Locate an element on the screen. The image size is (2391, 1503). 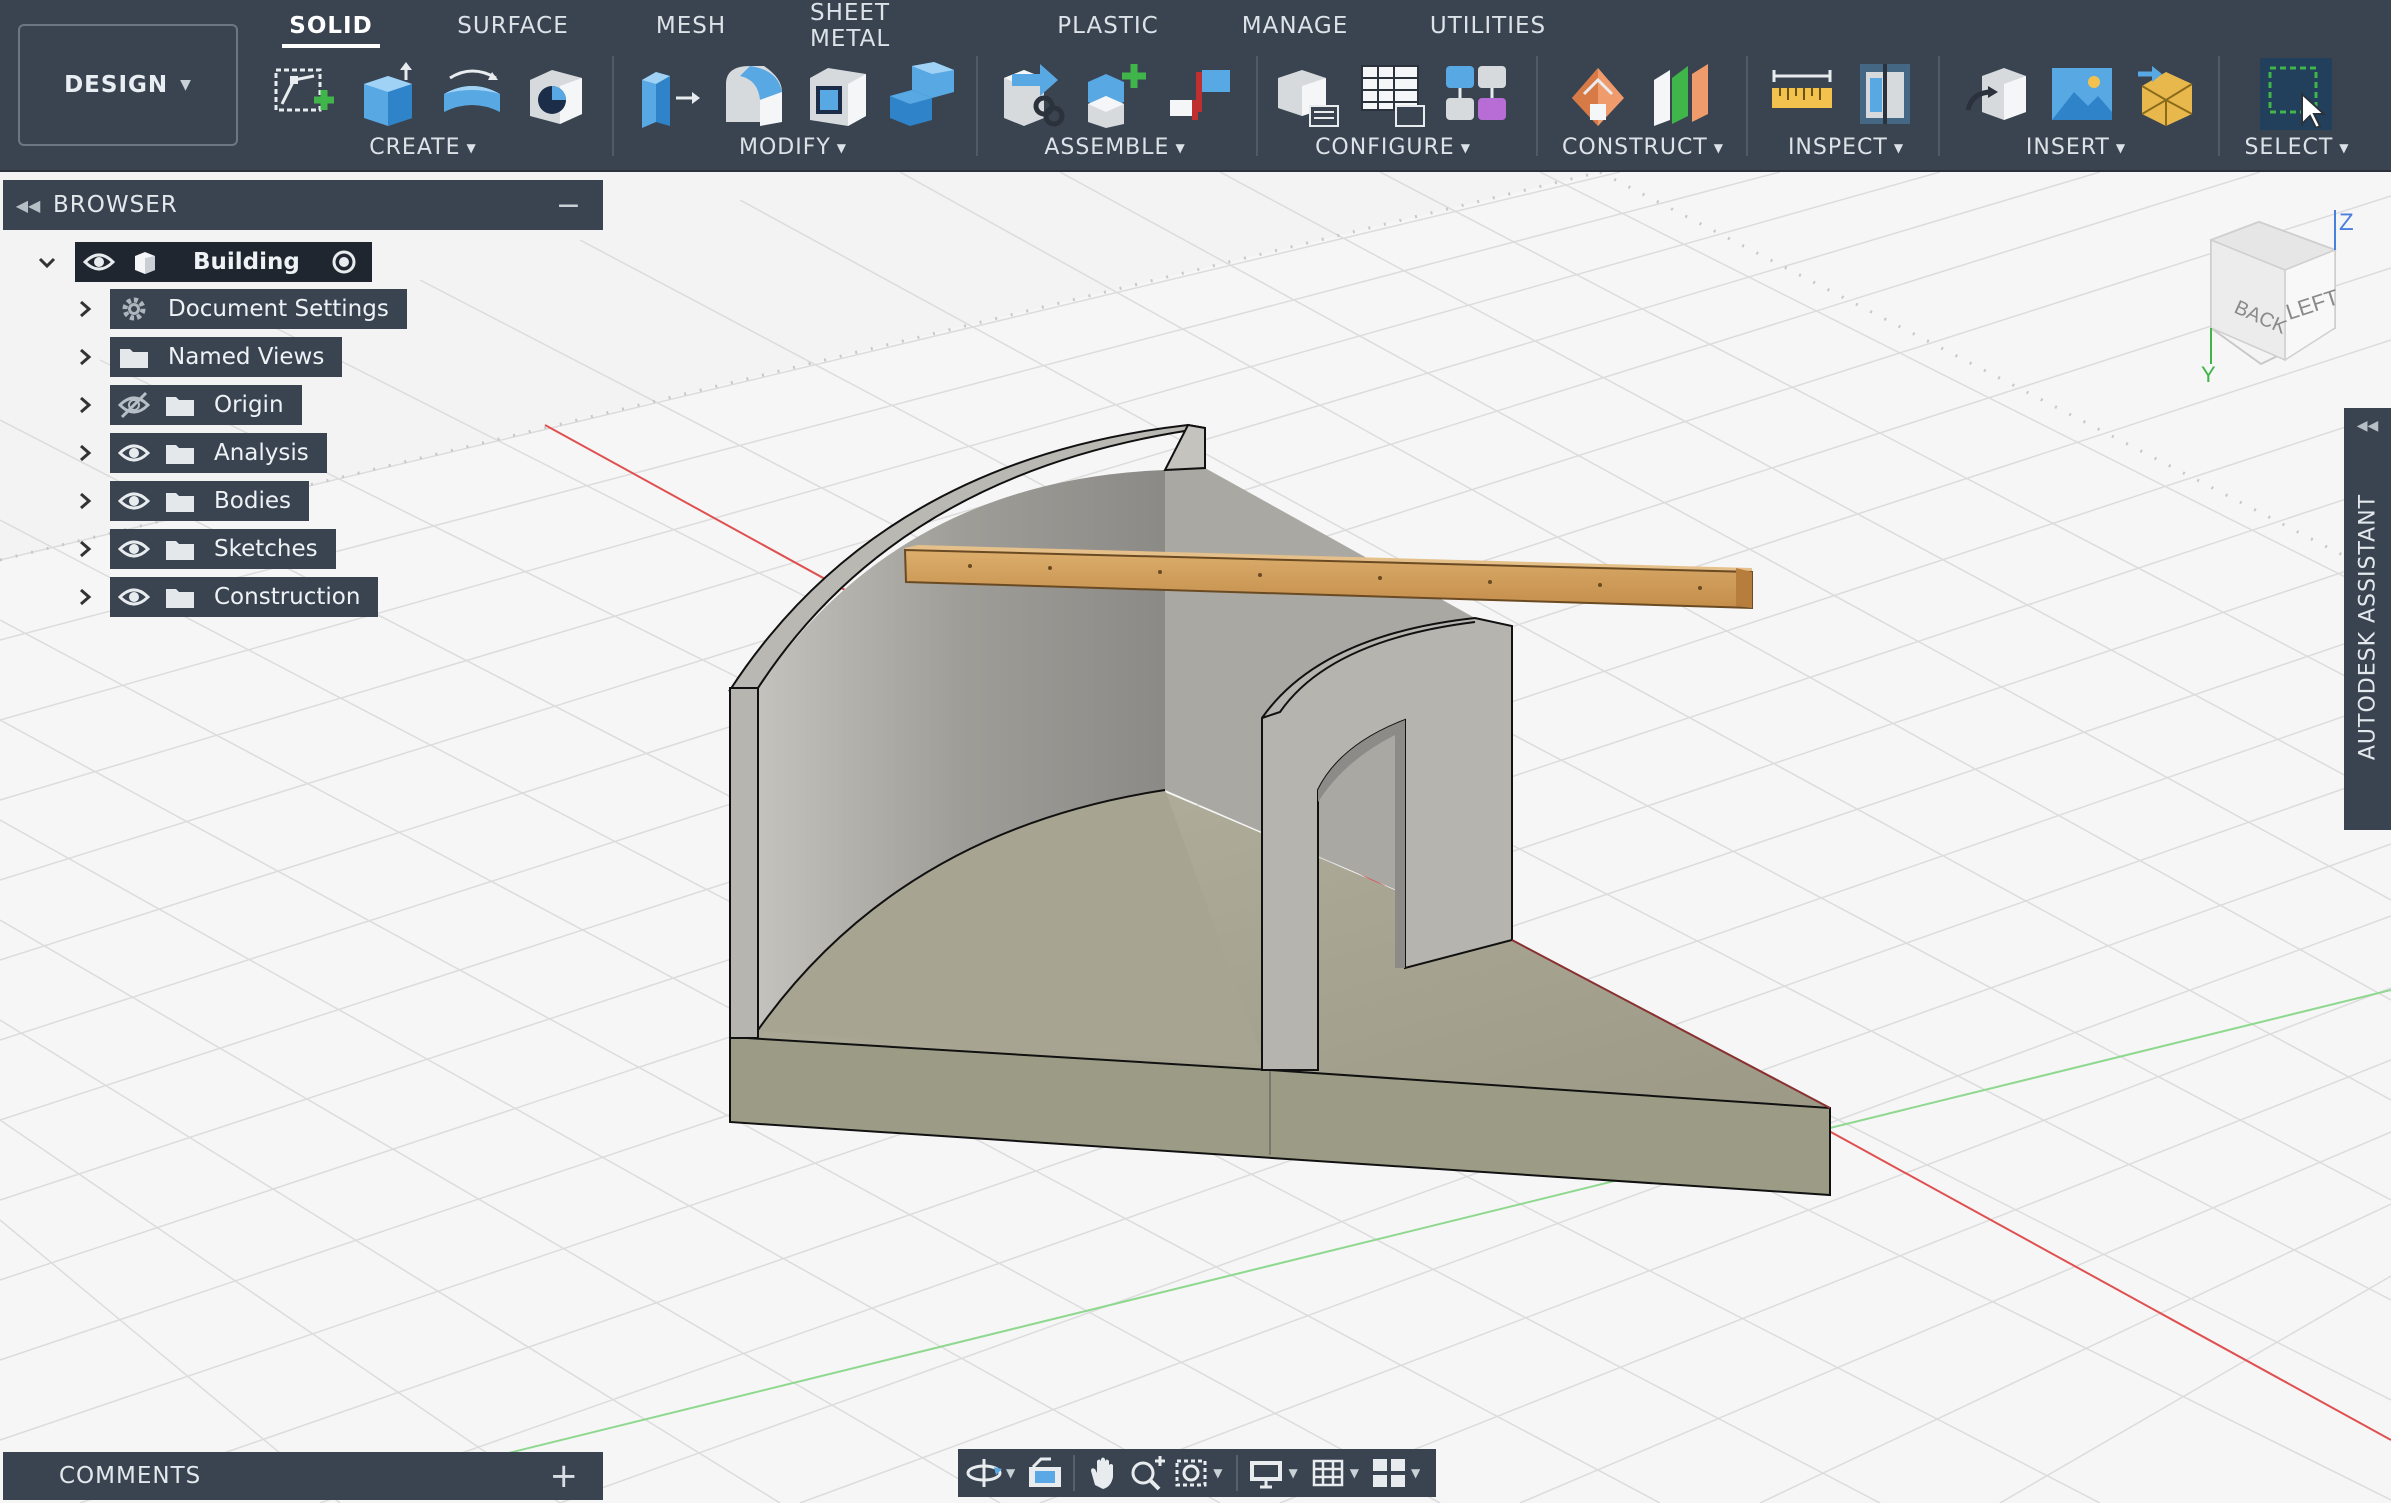
configuration-table-icon is located at coordinates (1392, 94).